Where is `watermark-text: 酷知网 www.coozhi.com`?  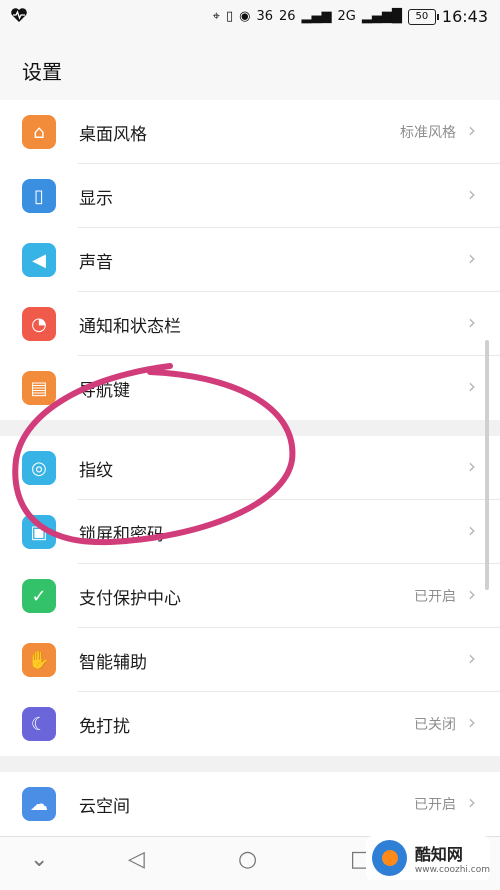 watermark-text: 酷知网 www.coozhi.com is located at coordinates (452, 858).